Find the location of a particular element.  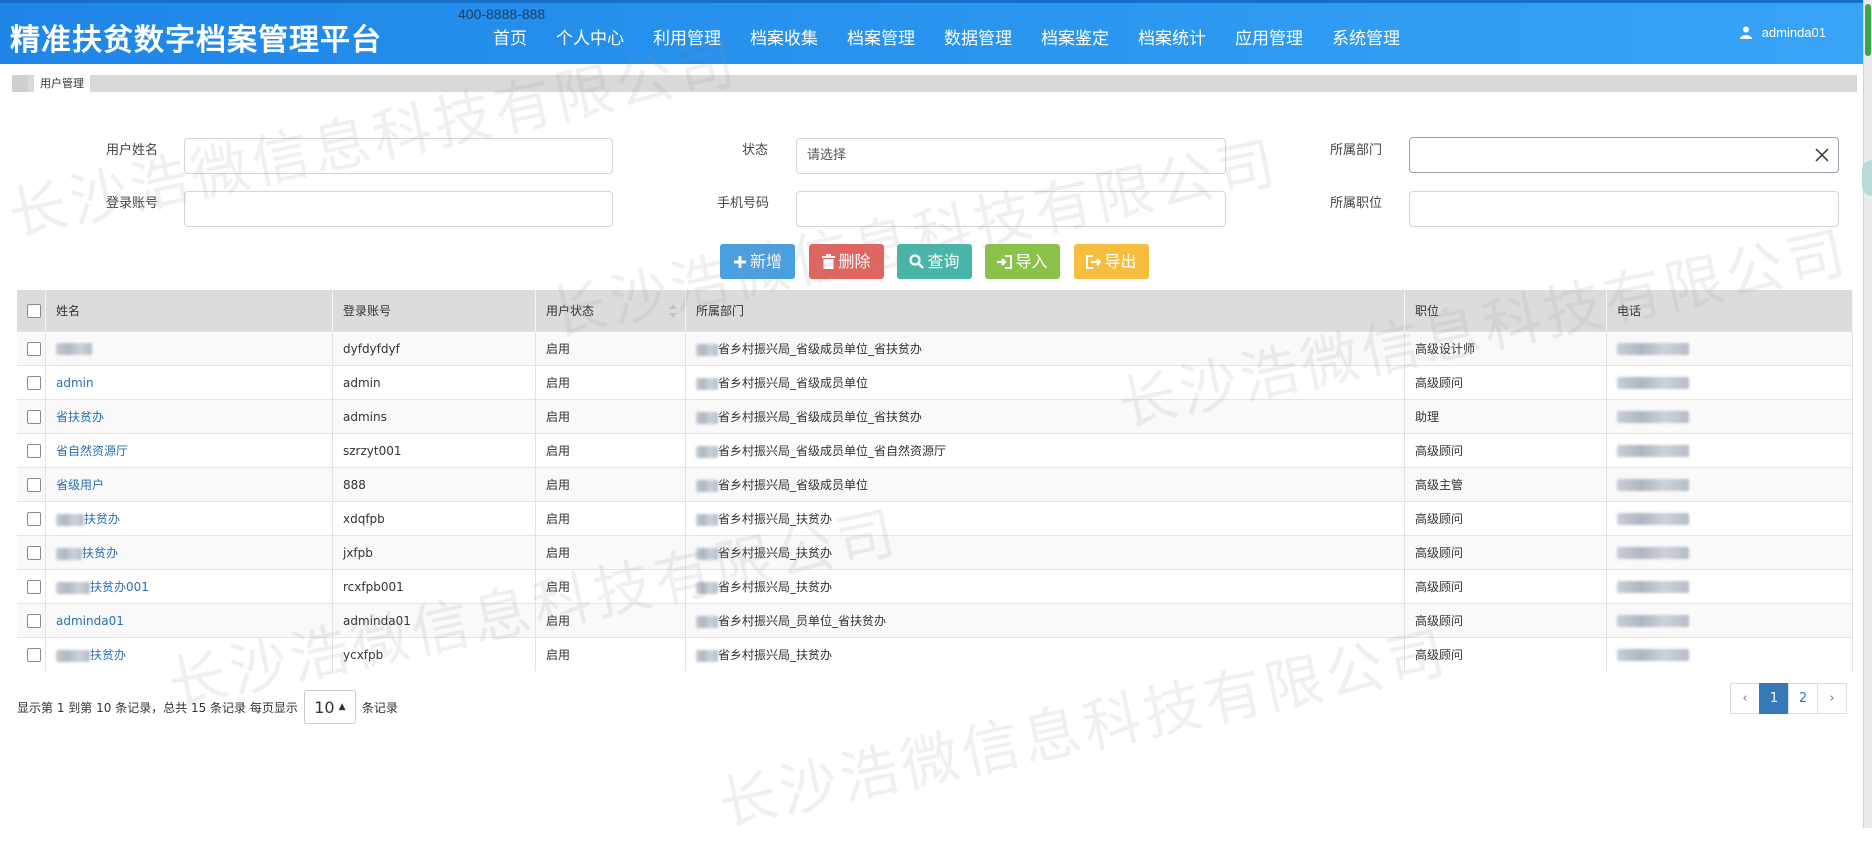

breadcrumb-icon is located at coordinates (20, 83).